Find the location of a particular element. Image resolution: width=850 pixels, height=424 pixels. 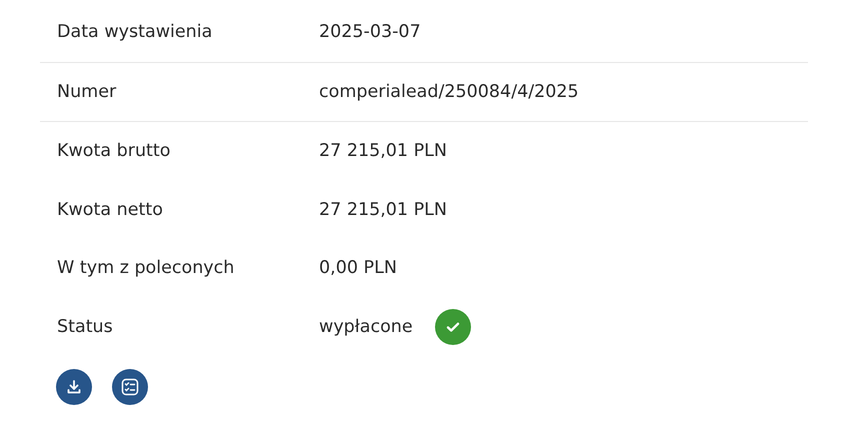

field-label: Status is located at coordinates (85, 326).